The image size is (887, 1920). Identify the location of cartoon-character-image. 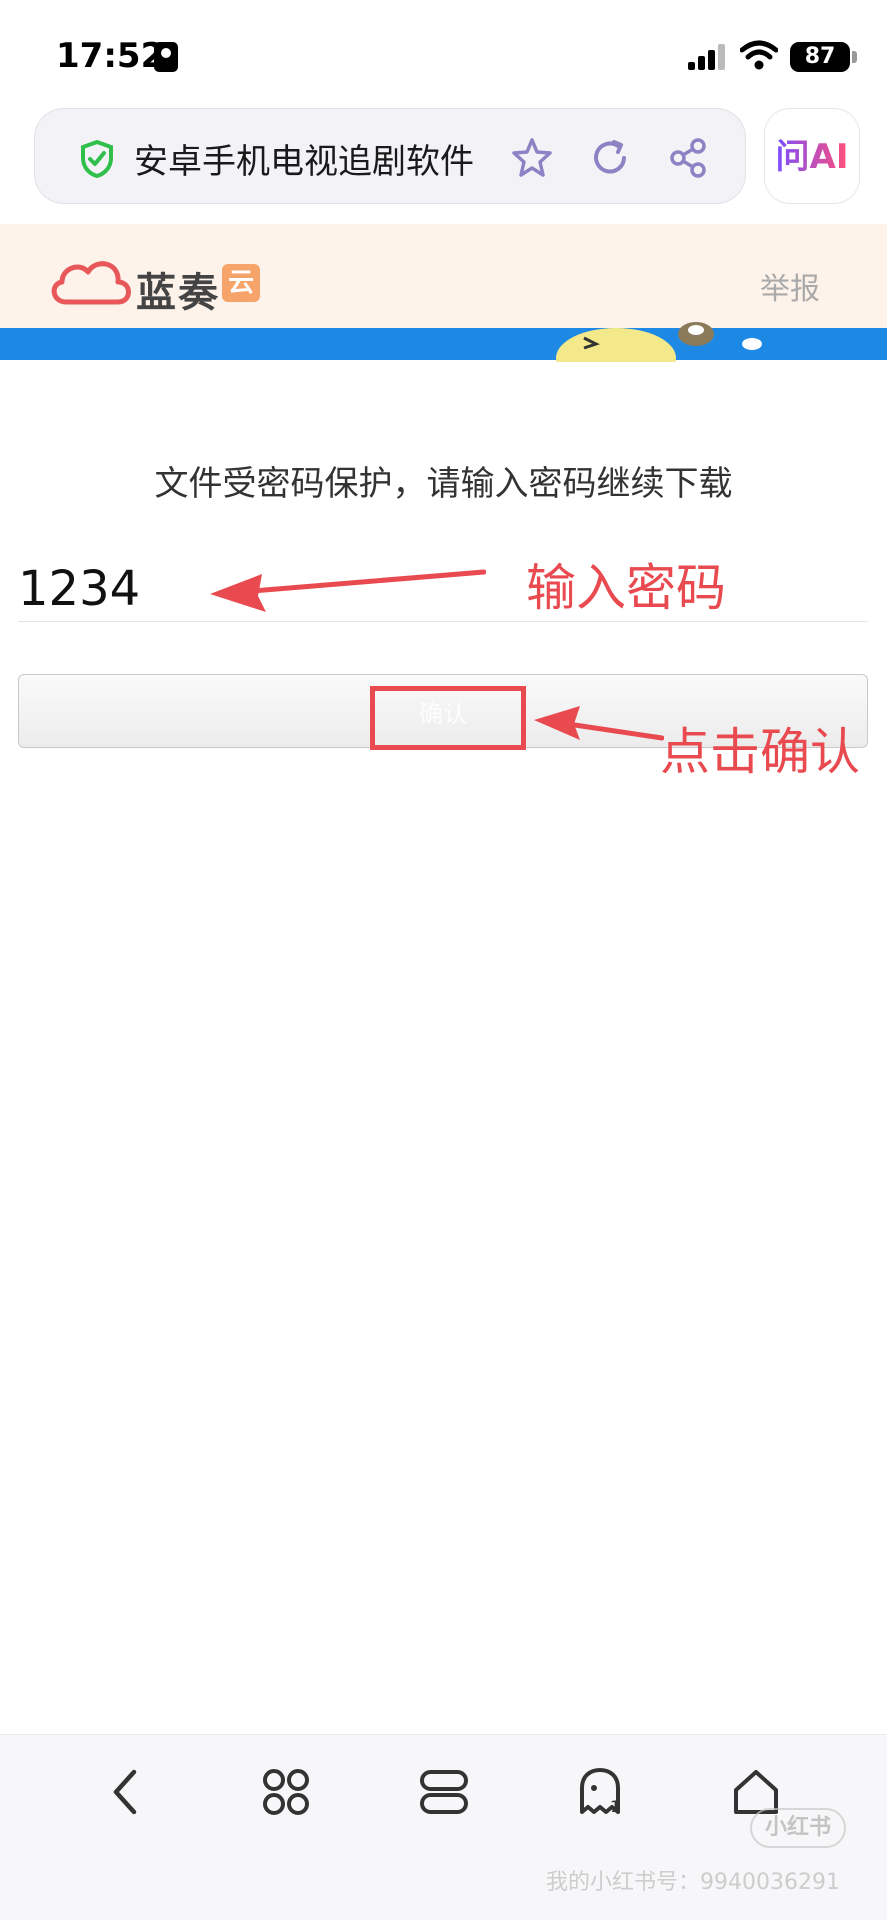
(659, 342).